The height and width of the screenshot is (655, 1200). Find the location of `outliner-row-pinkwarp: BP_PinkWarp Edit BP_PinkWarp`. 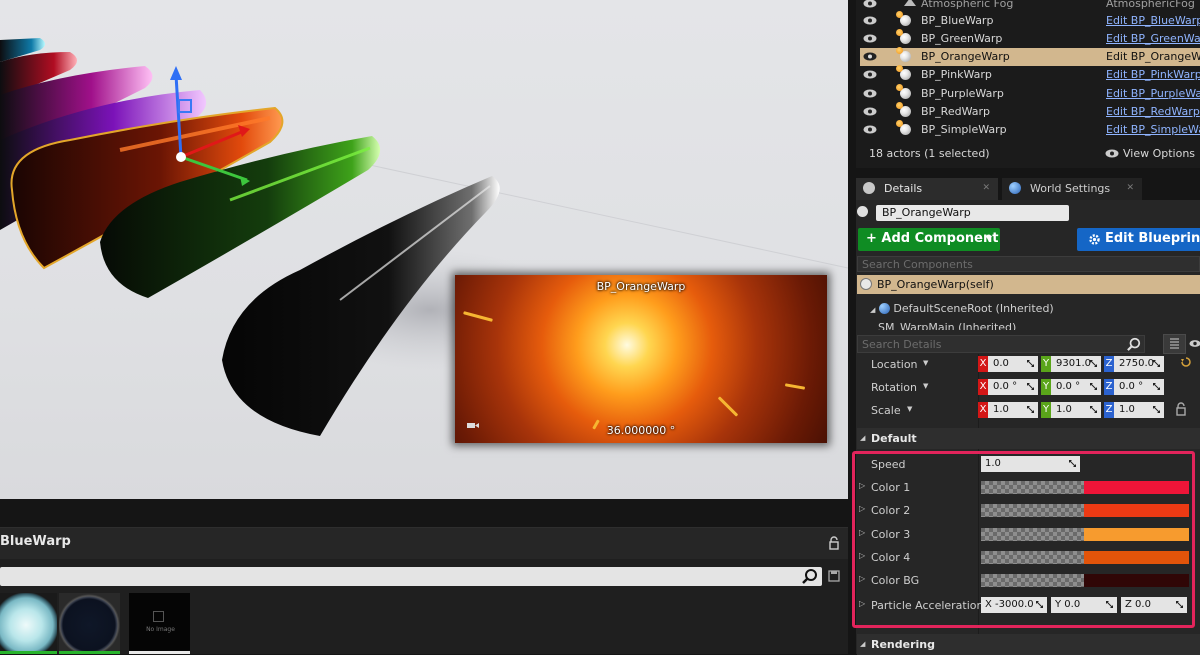

outliner-row-pinkwarp: BP_PinkWarp Edit BP_PinkWarp is located at coordinates (1030, 74).